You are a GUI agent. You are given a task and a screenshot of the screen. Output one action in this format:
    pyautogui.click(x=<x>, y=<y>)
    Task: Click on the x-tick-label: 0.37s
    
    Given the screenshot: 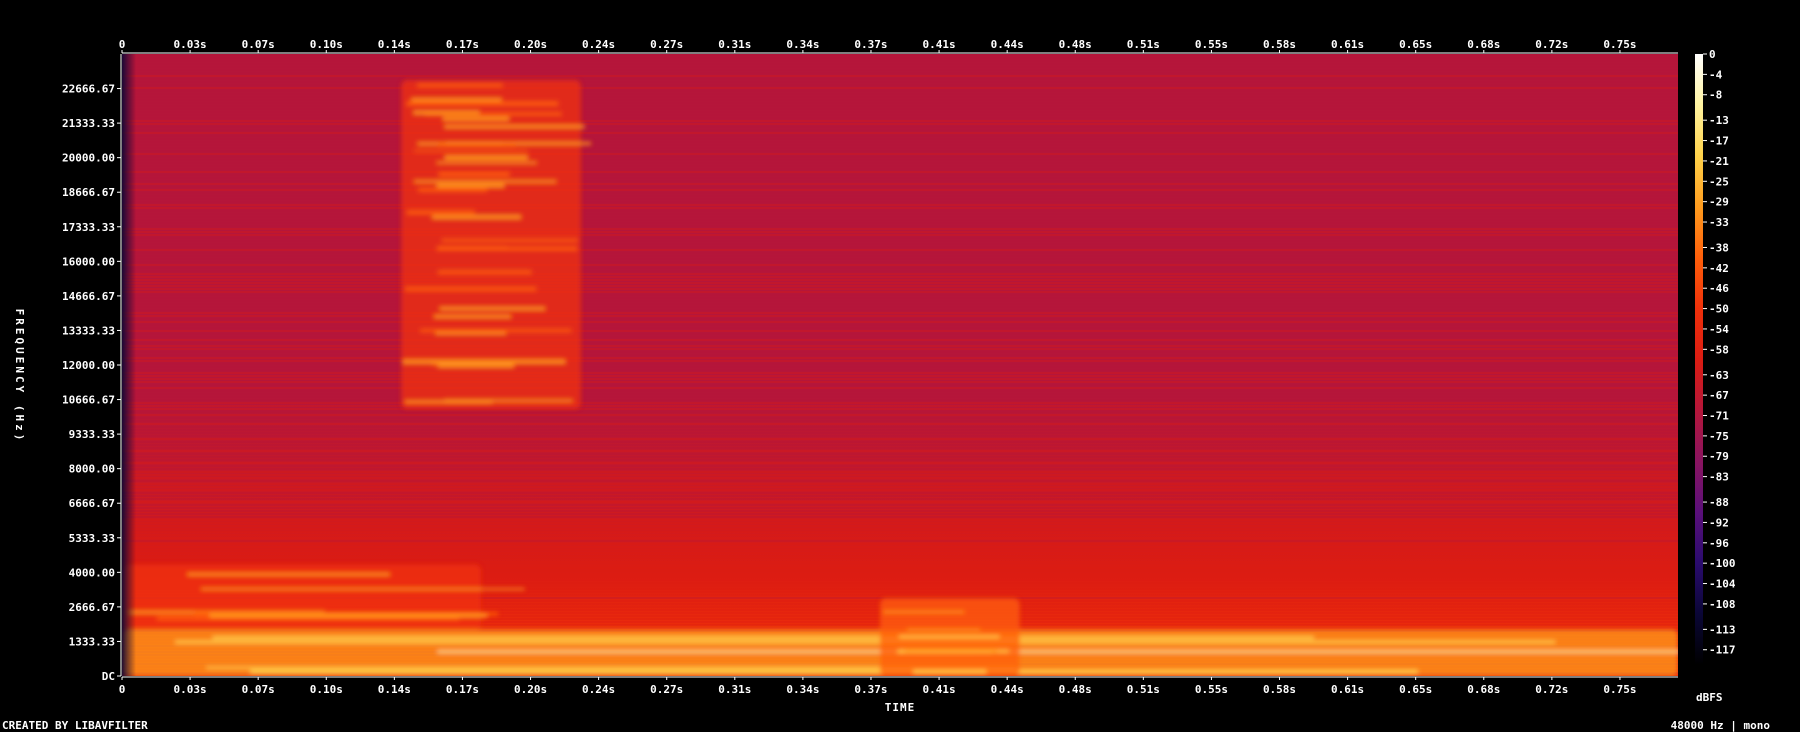 What is the action you would take?
    pyautogui.click(x=870, y=44)
    